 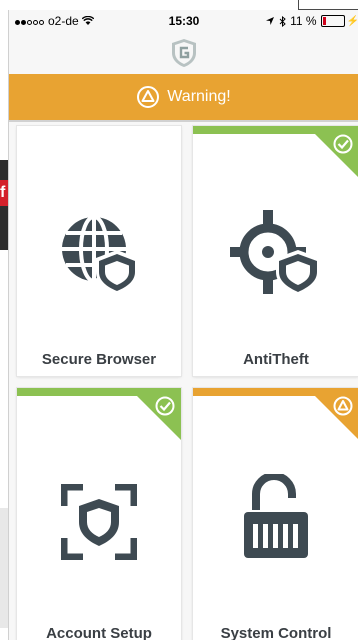 What do you see at coordinates (276, 632) in the screenshot?
I see `tile-label: System Control` at bounding box center [276, 632].